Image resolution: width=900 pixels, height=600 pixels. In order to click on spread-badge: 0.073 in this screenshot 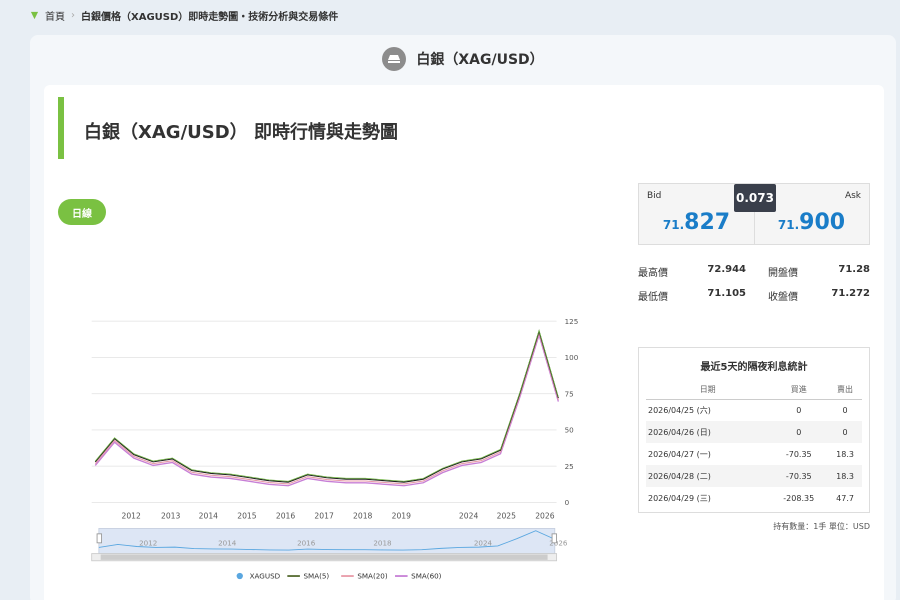, I will do `click(755, 198)`.